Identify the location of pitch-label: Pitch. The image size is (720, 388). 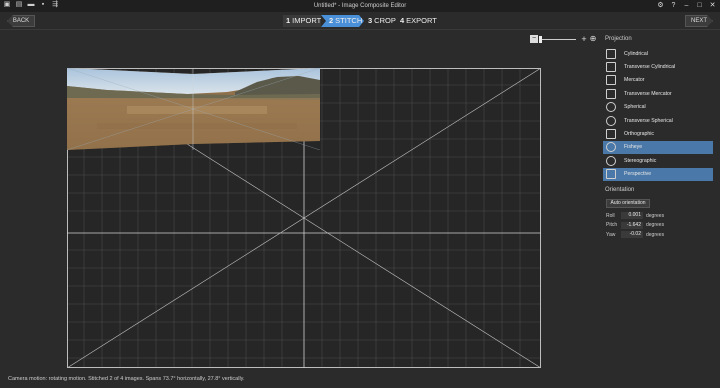
(612, 225).